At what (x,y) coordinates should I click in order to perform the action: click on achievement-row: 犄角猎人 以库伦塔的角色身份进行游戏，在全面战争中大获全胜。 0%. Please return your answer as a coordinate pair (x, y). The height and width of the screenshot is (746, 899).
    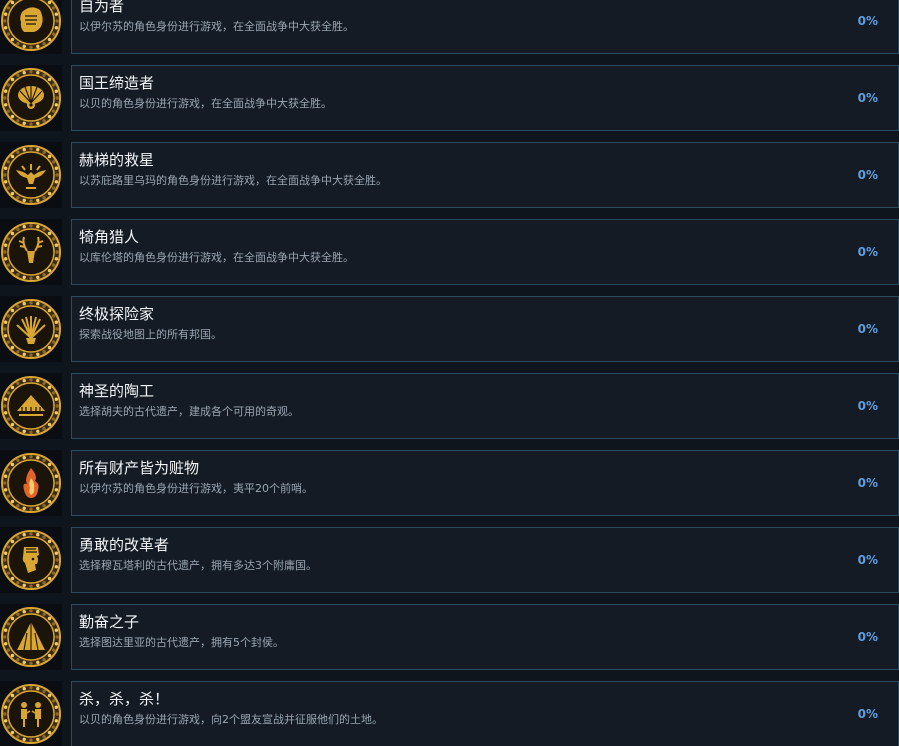
    Looking at the image, I should click on (449, 252).